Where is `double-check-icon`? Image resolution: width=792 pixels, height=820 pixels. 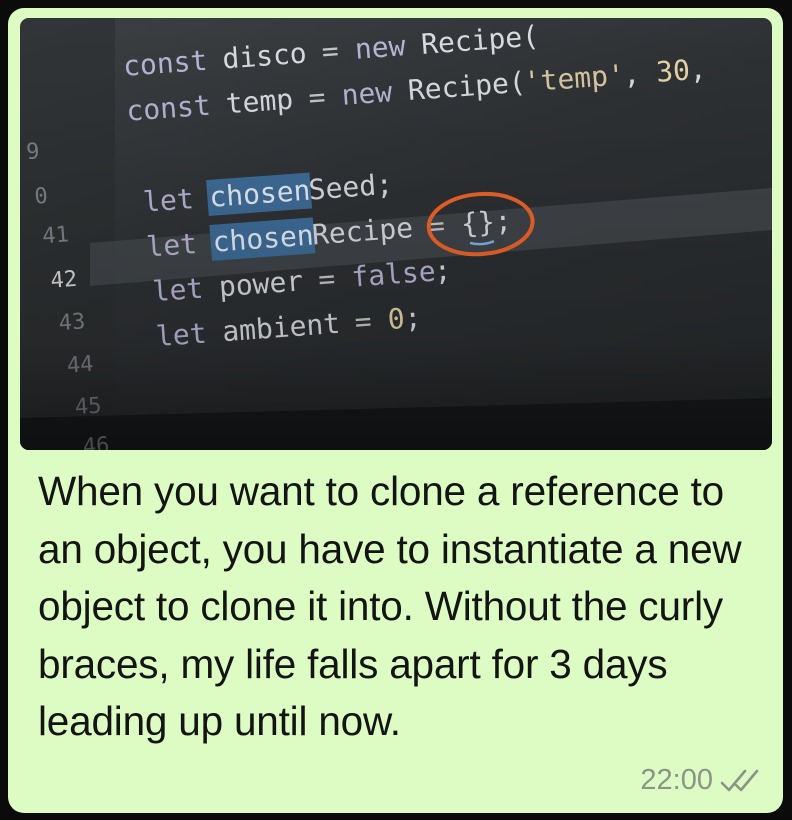
double-check-icon is located at coordinates (741, 781).